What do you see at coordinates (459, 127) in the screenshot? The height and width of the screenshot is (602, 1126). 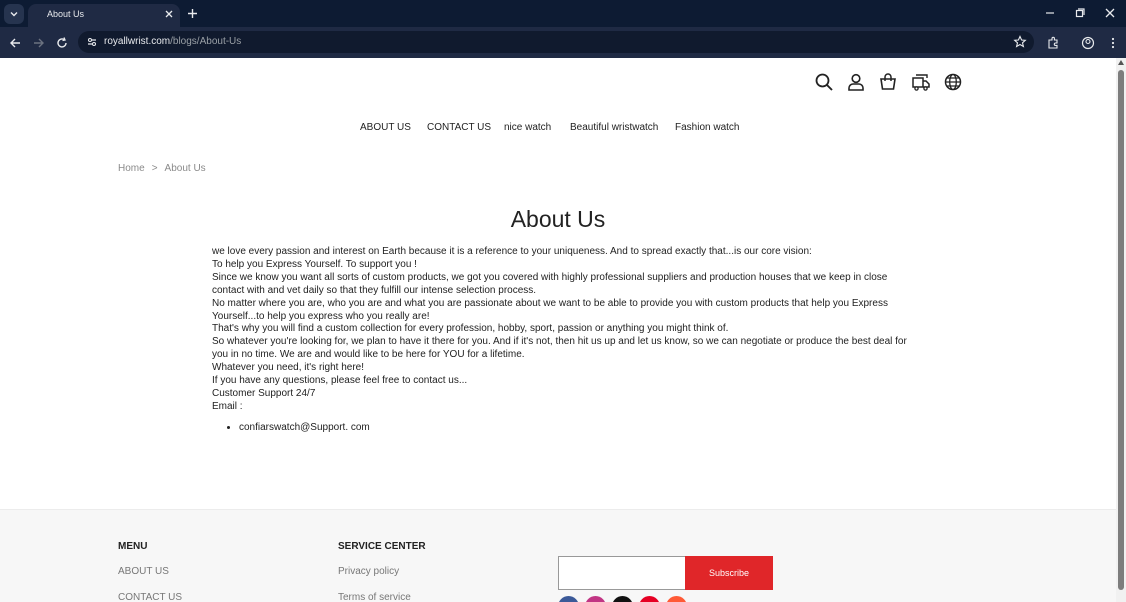 I see `nav-item-contact-us: CONTACT US` at bounding box center [459, 127].